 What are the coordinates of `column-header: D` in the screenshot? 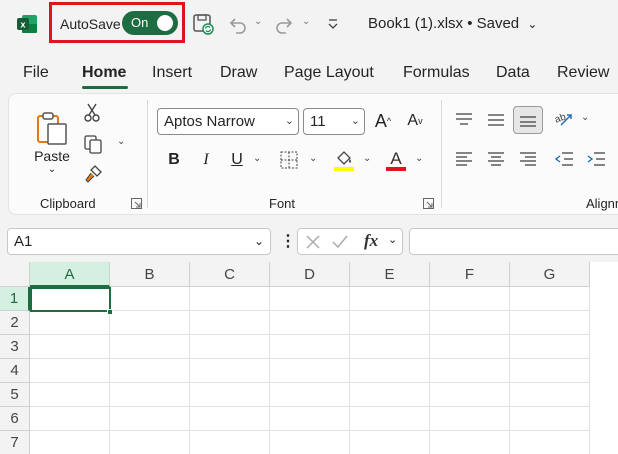 It's located at (310, 274).